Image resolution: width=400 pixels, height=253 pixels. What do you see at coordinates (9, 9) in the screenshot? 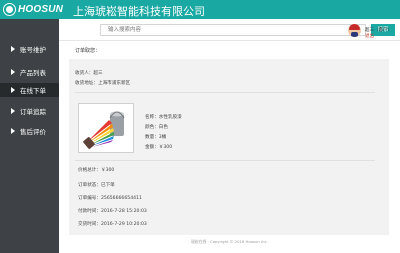
I see `logo-mark-icon` at bounding box center [9, 9].